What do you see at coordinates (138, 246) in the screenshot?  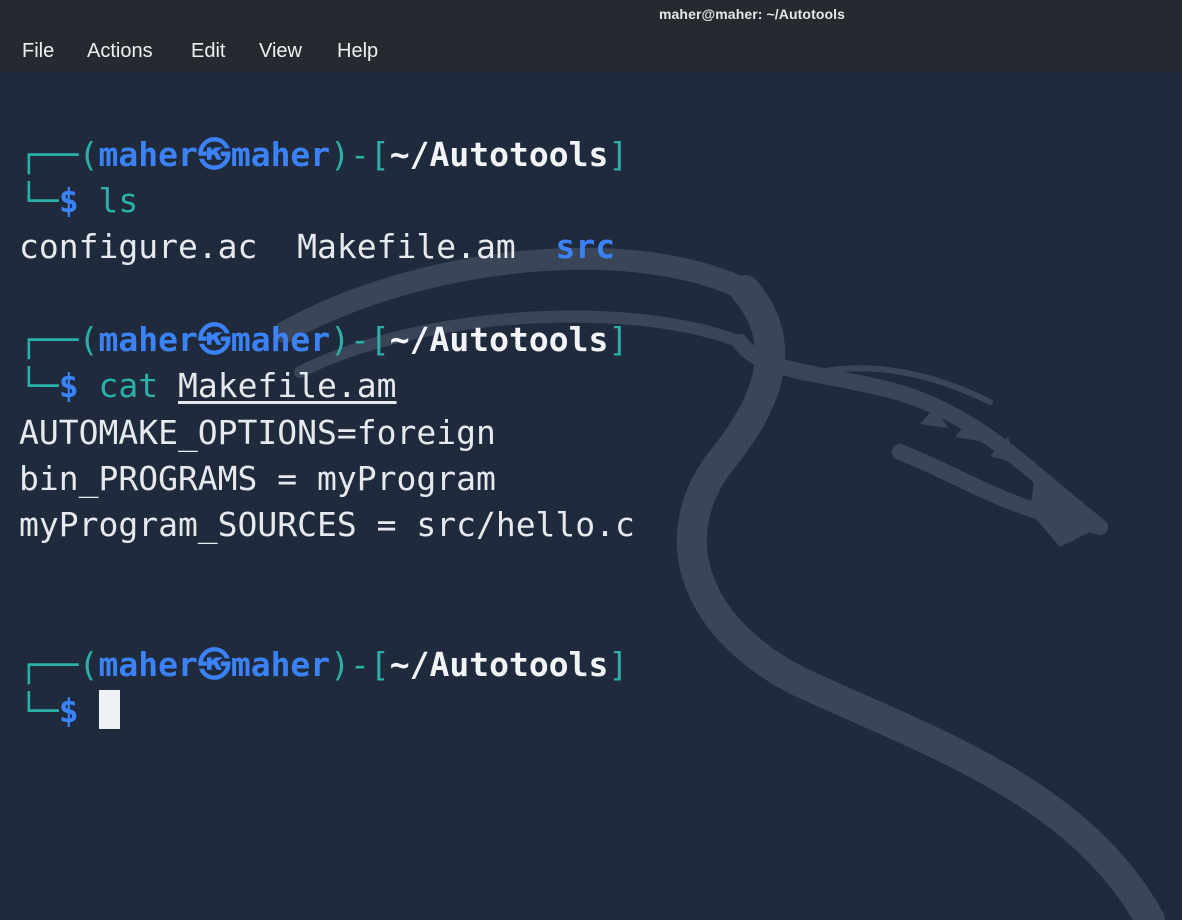 I see `ls-file-configure: configure.ac` at bounding box center [138, 246].